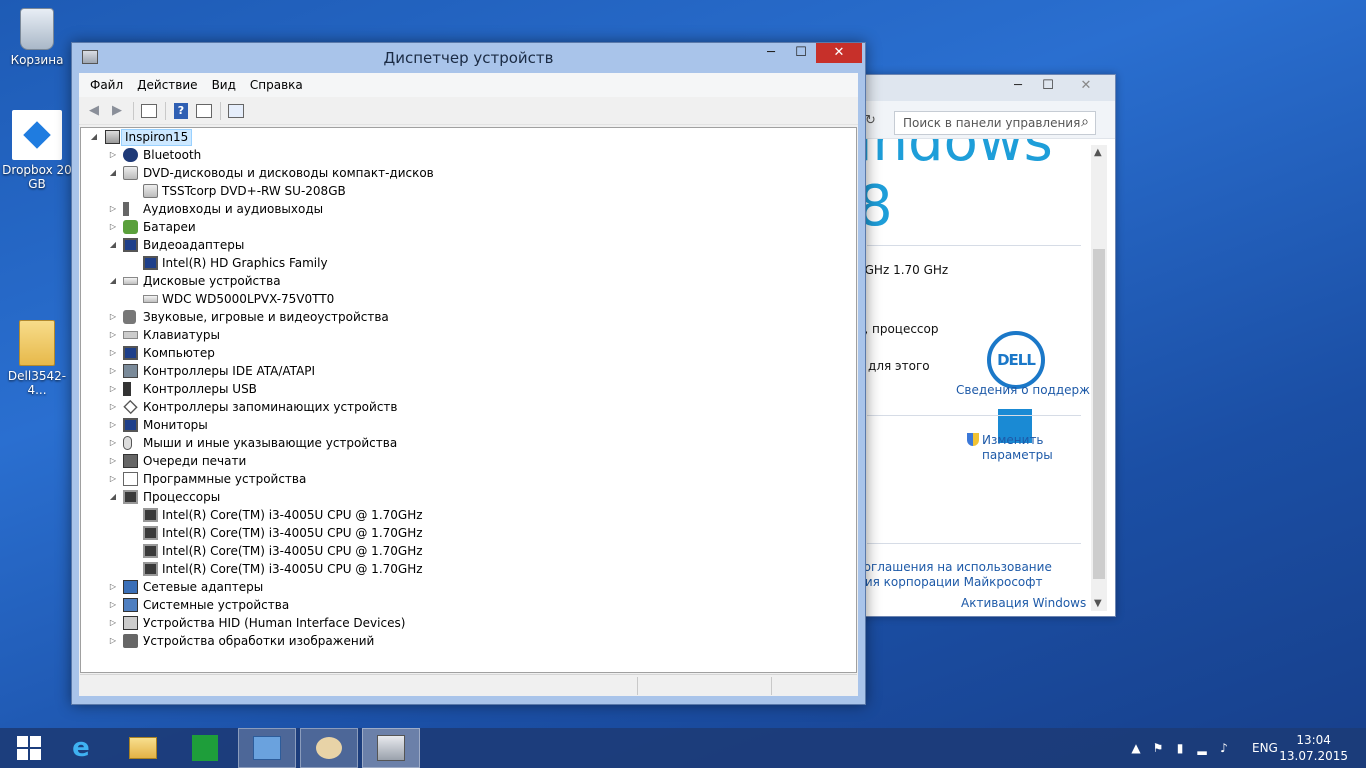 This screenshot has width=1366, height=768. I want to click on taskbar-device-manager, so click(391, 748).